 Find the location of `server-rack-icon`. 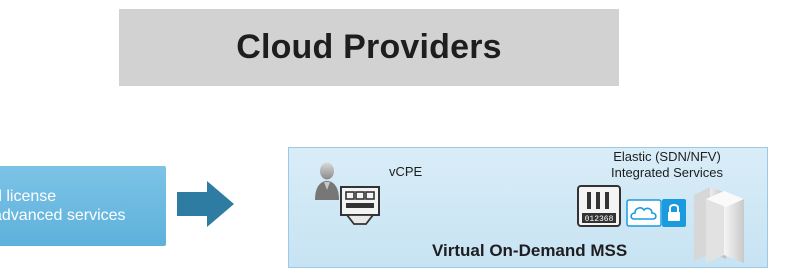

server-rack-icon is located at coordinates (719, 225).